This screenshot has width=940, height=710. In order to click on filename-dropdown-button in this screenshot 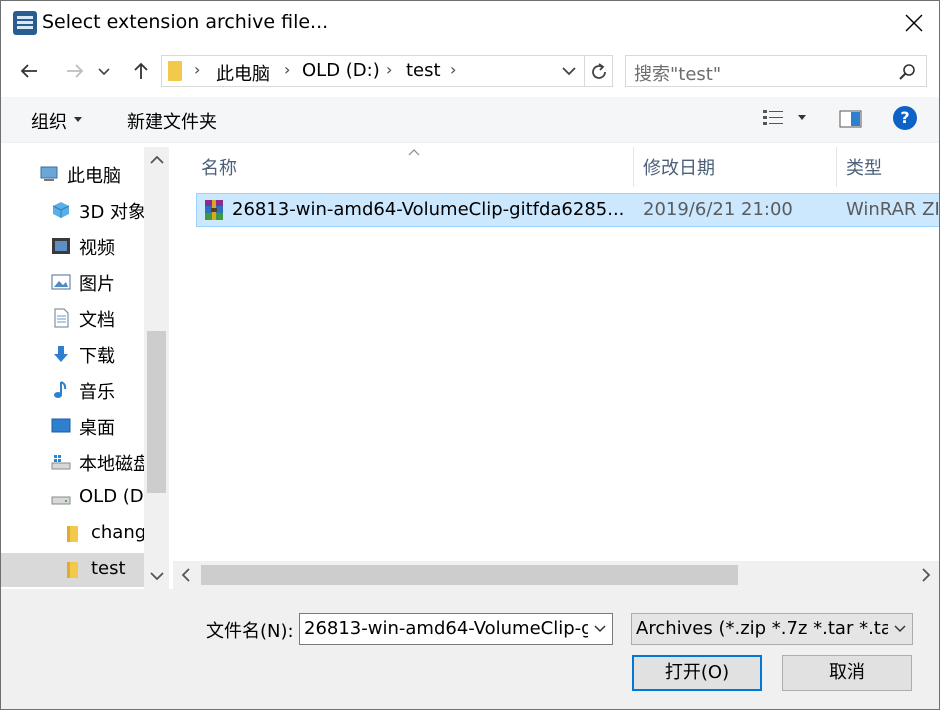, I will do `click(600, 629)`.